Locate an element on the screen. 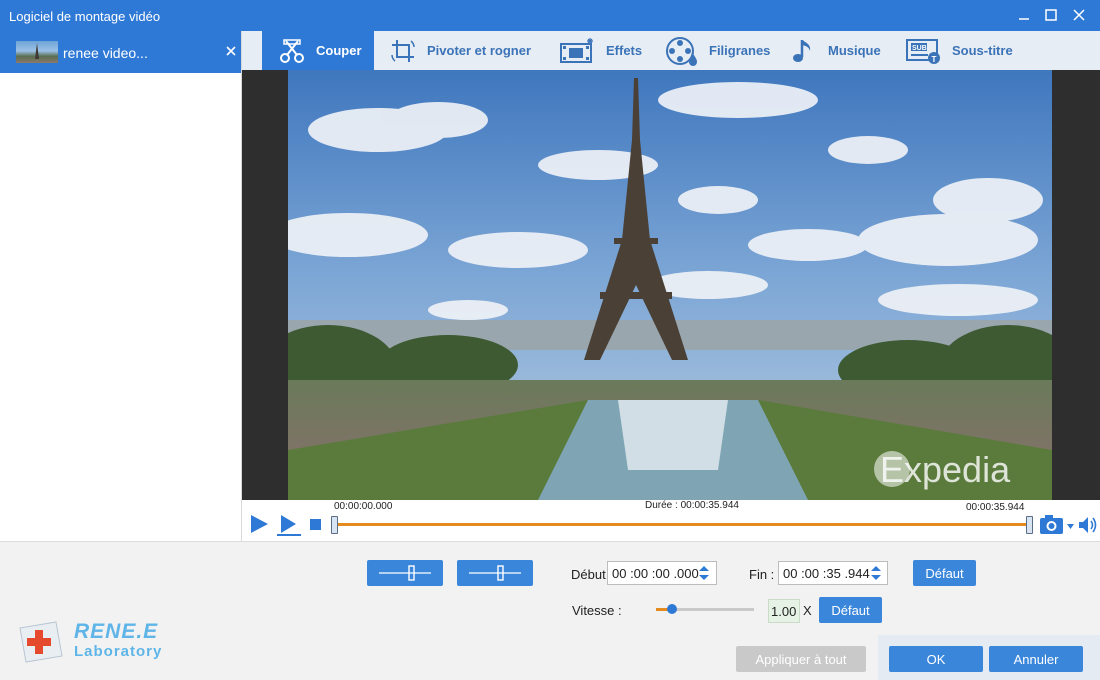 This screenshot has width=1100, height=680. start-time-spinner is located at coordinates (704, 573).